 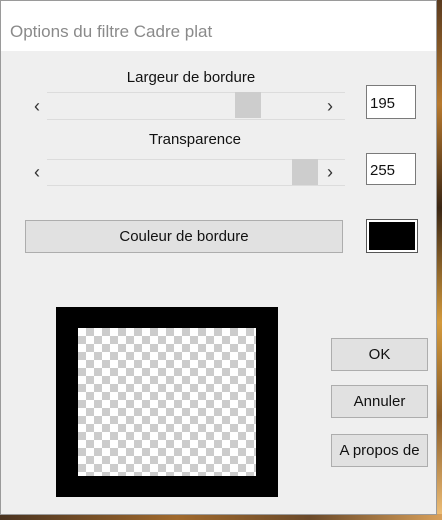 What do you see at coordinates (379, 450) in the screenshot?
I see `about-button: A propos de` at bounding box center [379, 450].